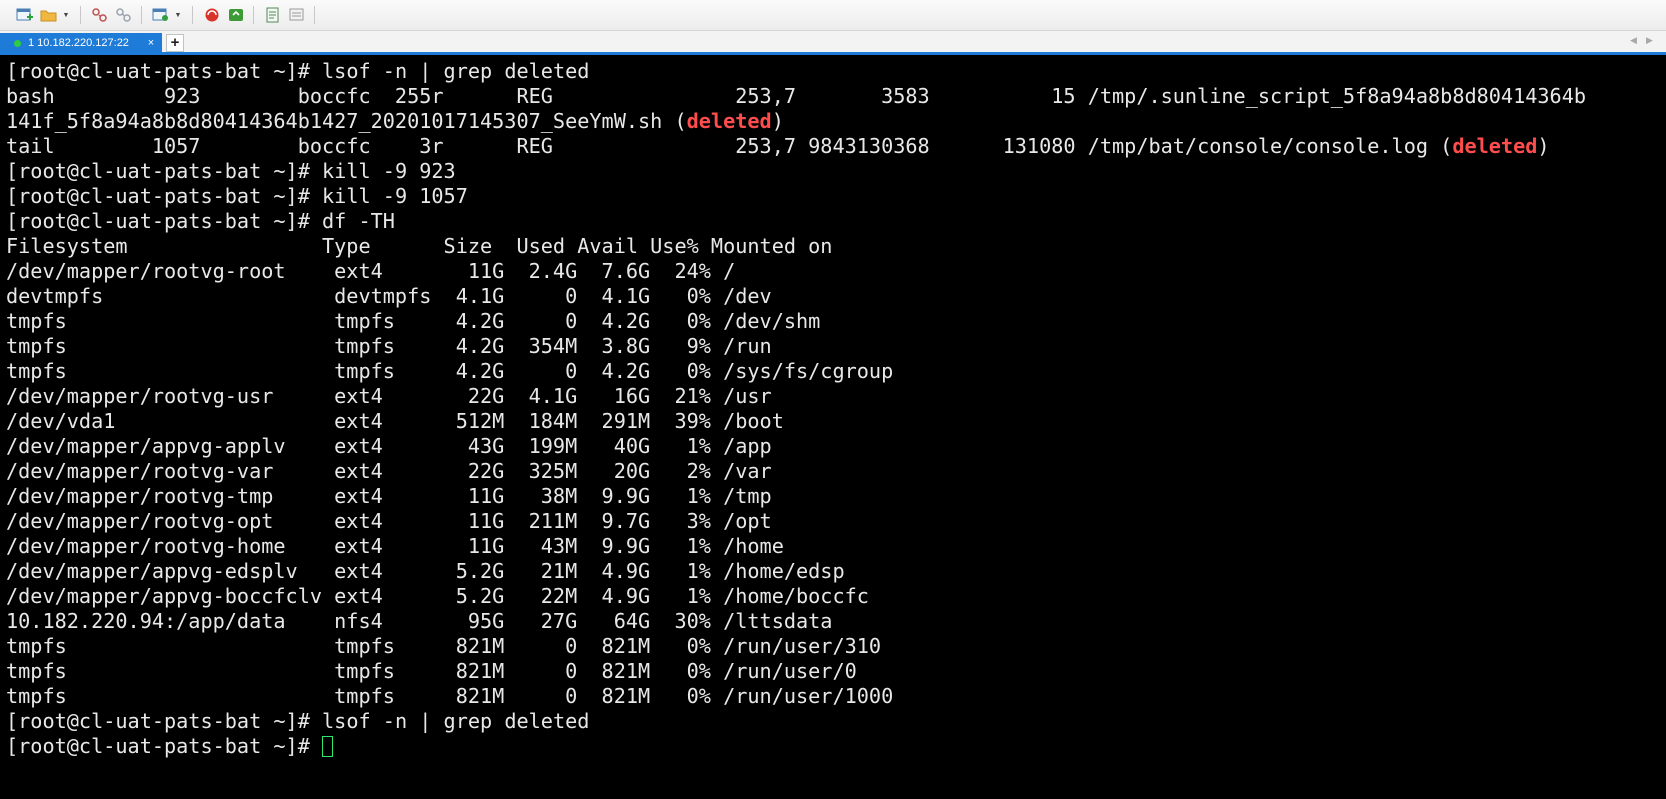  I want to click on df-row: tmpfs tmpfs 4.2G 0 4.2G 0% /dev/shm, so click(413, 321).